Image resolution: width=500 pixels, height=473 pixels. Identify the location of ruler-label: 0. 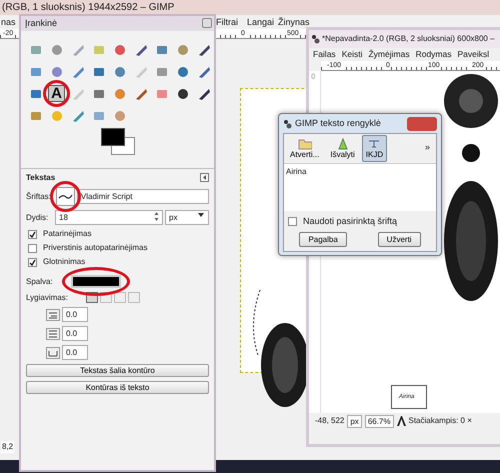
(313, 76).